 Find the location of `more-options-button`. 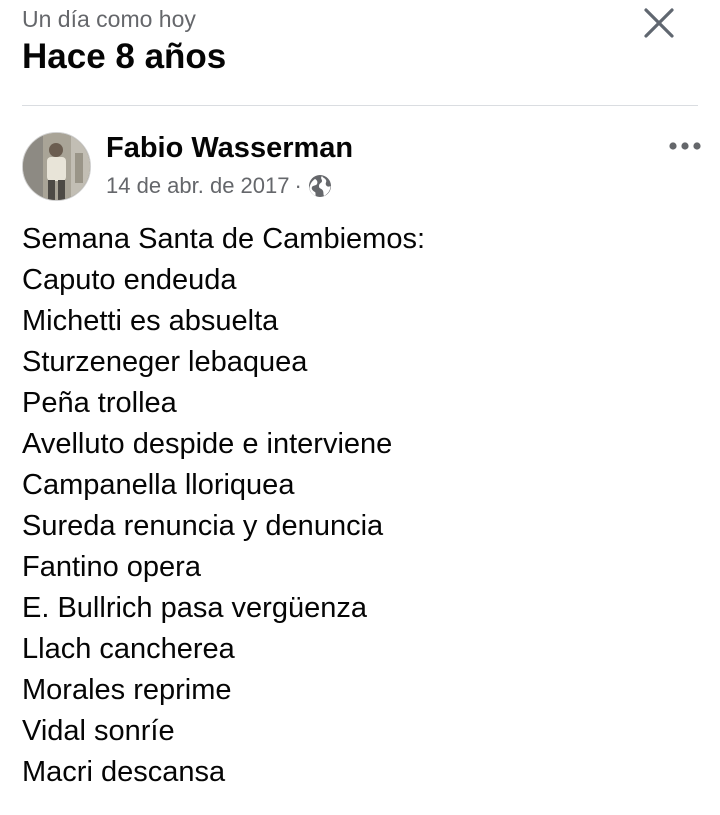

more-options-button is located at coordinates (685, 146).